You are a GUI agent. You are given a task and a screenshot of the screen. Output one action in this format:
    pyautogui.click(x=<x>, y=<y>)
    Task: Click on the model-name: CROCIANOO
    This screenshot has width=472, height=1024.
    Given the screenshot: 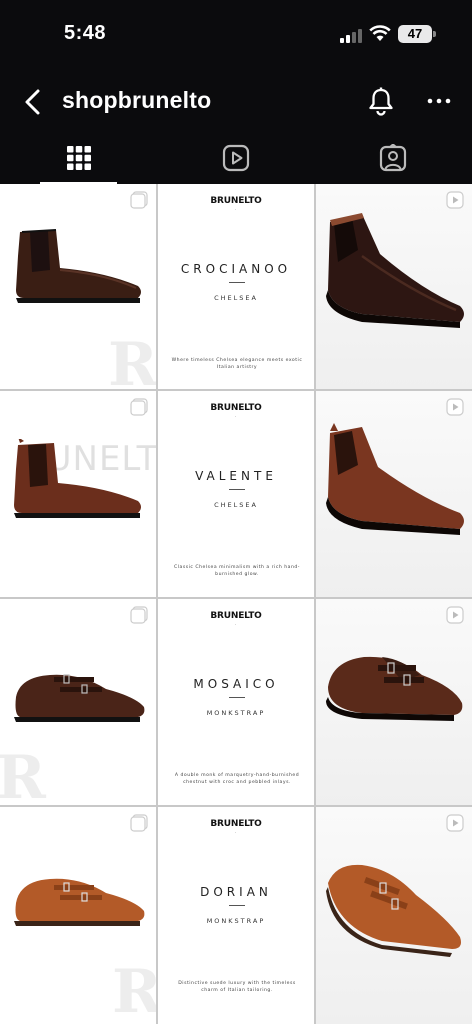 What is the action you would take?
    pyautogui.click(x=236, y=269)
    